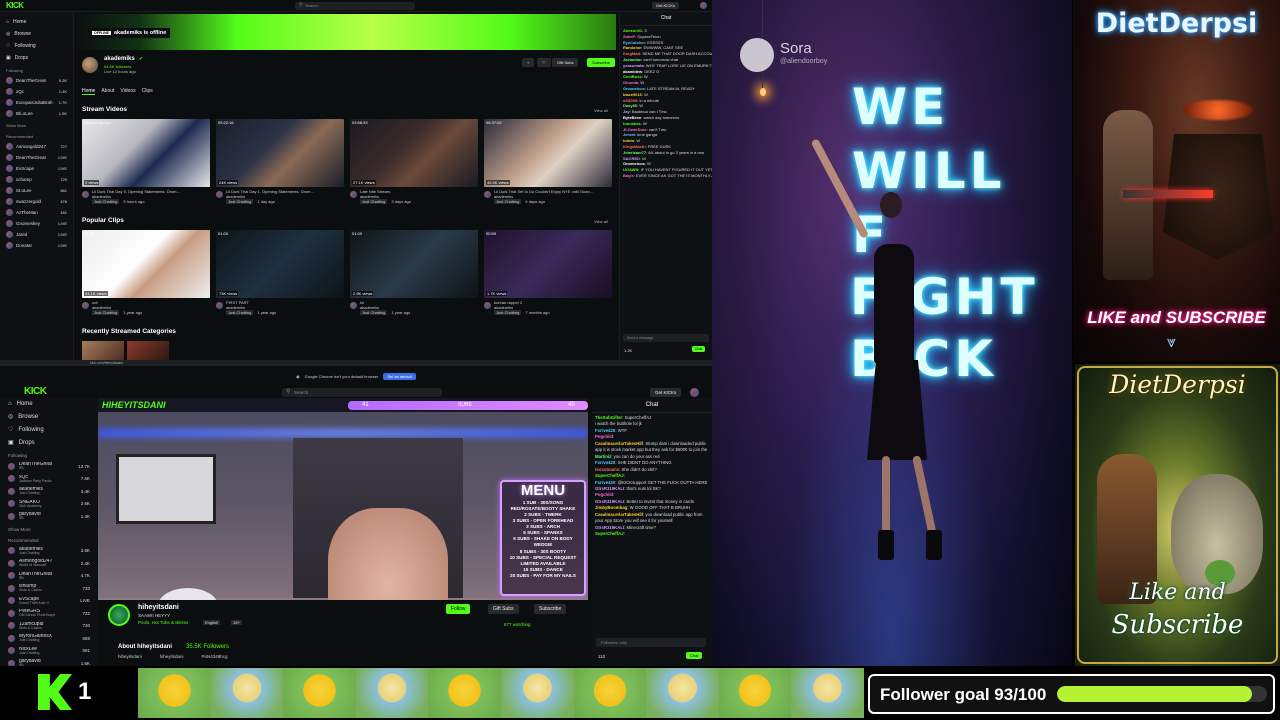 Image resolution: width=1280 pixels, height=720 pixels. What do you see at coordinates (36, 146) in the screenshot?
I see `sidebar-channel: Asmongold247 727` at bounding box center [36, 146].